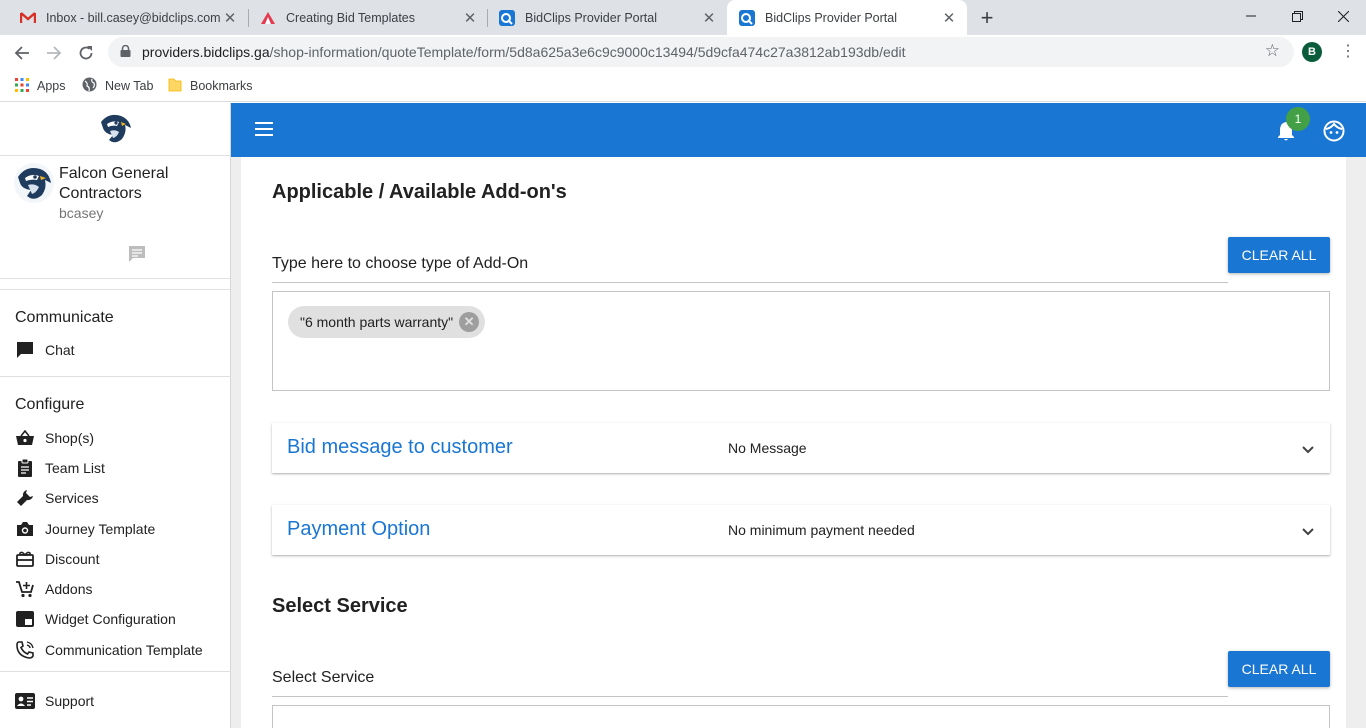 The width and height of the screenshot is (1366, 728). Describe the element at coordinates (206, 52) in the screenshot. I see `url-host: providers.bidclips.ga` at that location.